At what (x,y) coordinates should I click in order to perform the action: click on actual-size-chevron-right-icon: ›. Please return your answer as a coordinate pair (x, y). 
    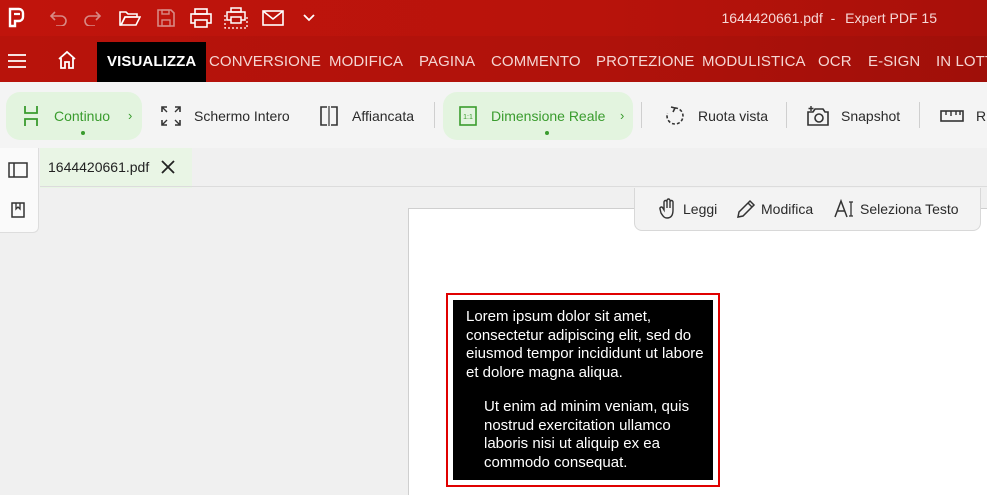
    Looking at the image, I should click on (622, 115).